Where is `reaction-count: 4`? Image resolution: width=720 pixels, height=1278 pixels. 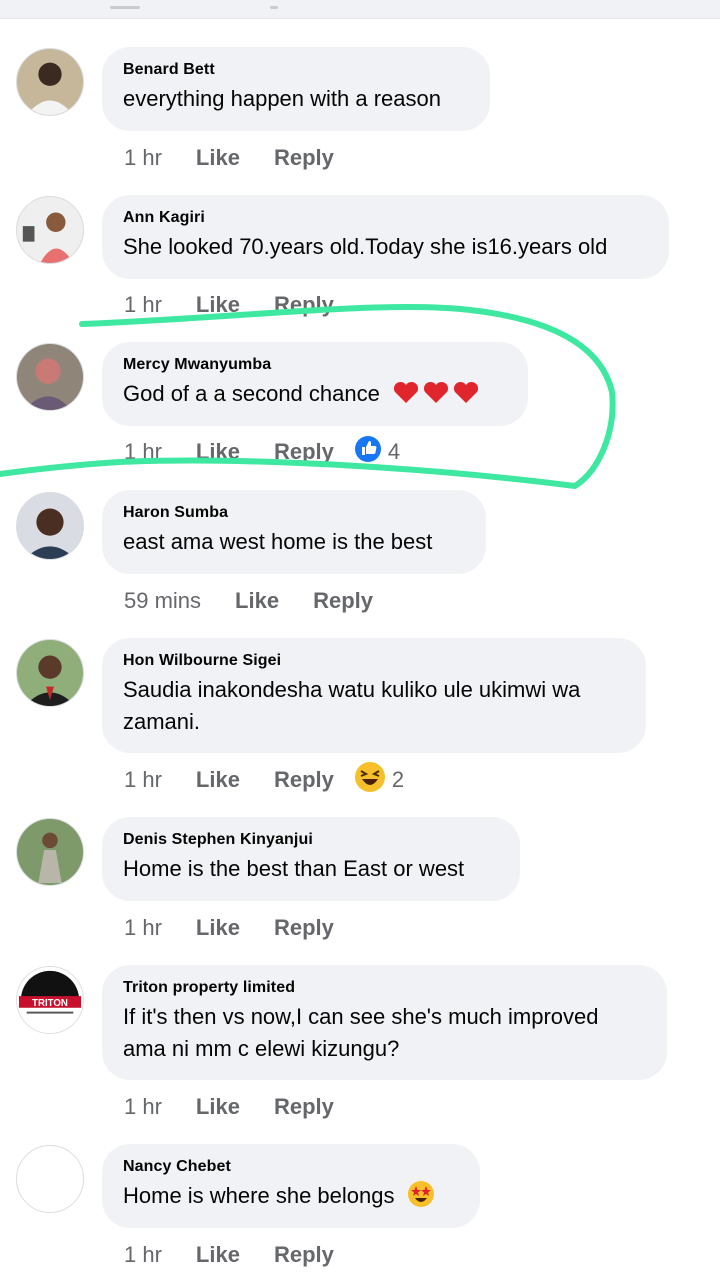
reaction-count: 4 is located at coordinates (394, 451).